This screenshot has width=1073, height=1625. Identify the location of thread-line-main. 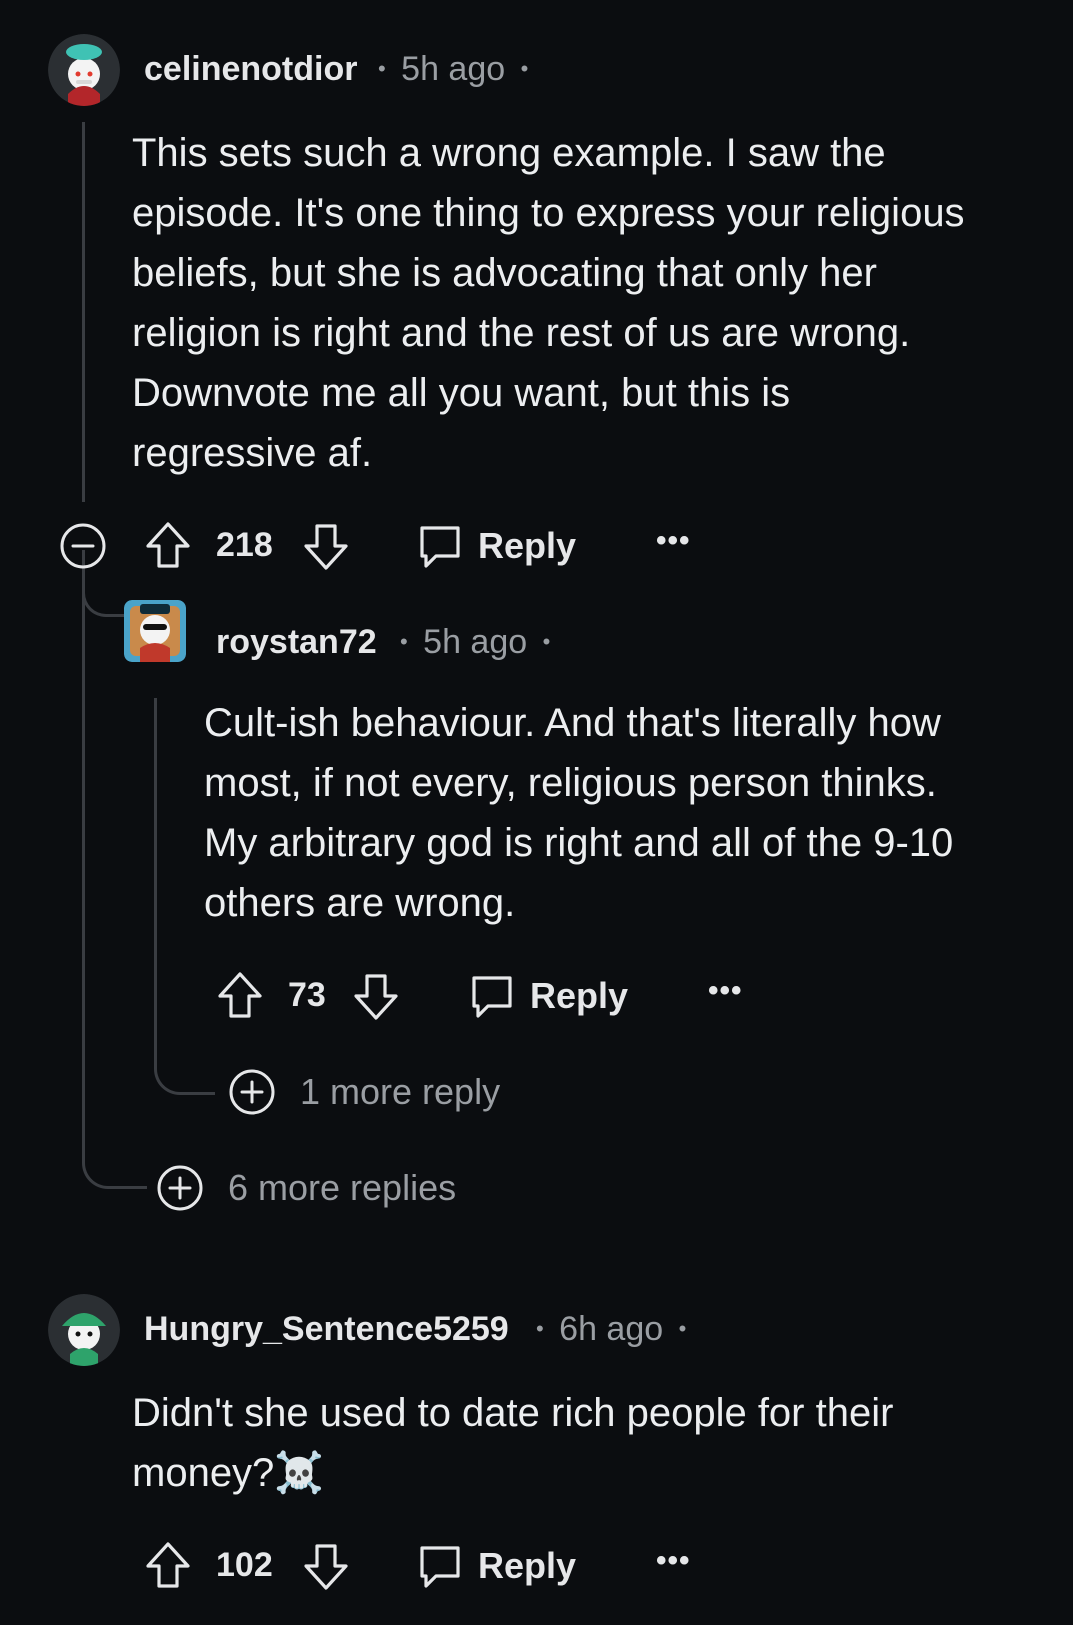
(83, 312).